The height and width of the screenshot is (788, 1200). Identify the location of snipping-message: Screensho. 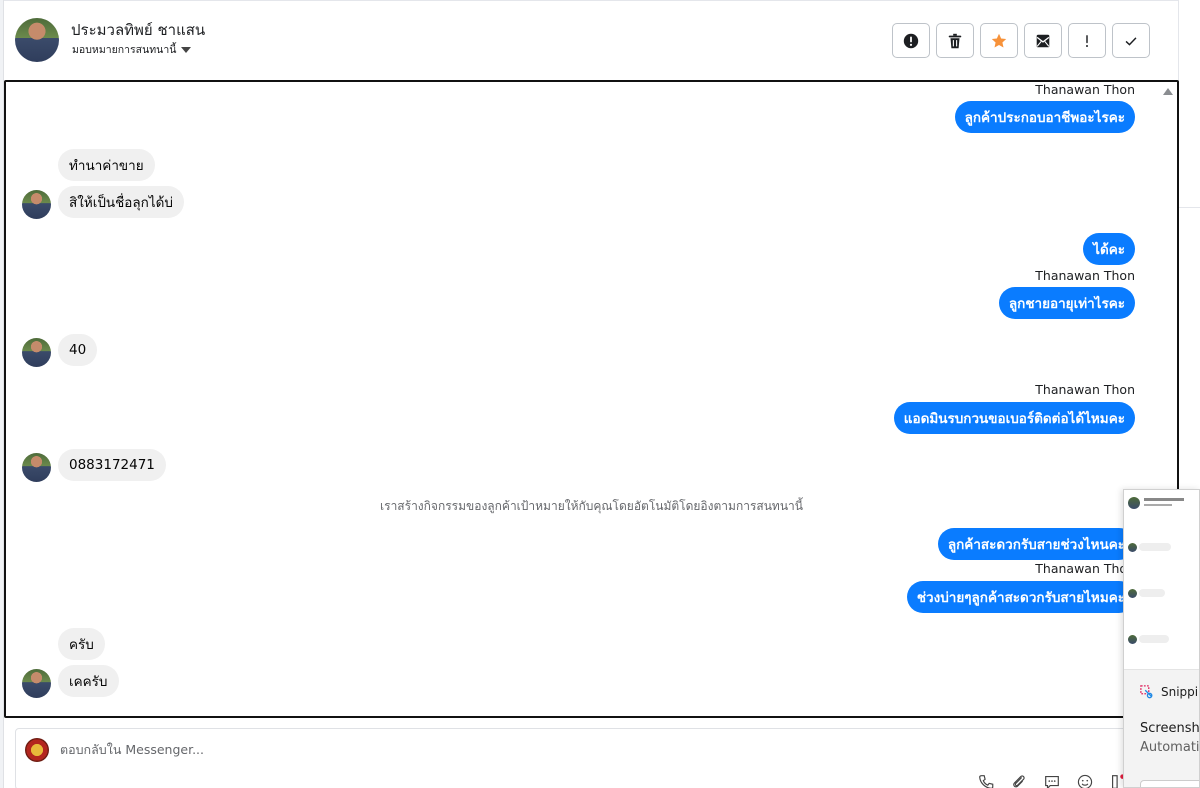
(1170, 728).